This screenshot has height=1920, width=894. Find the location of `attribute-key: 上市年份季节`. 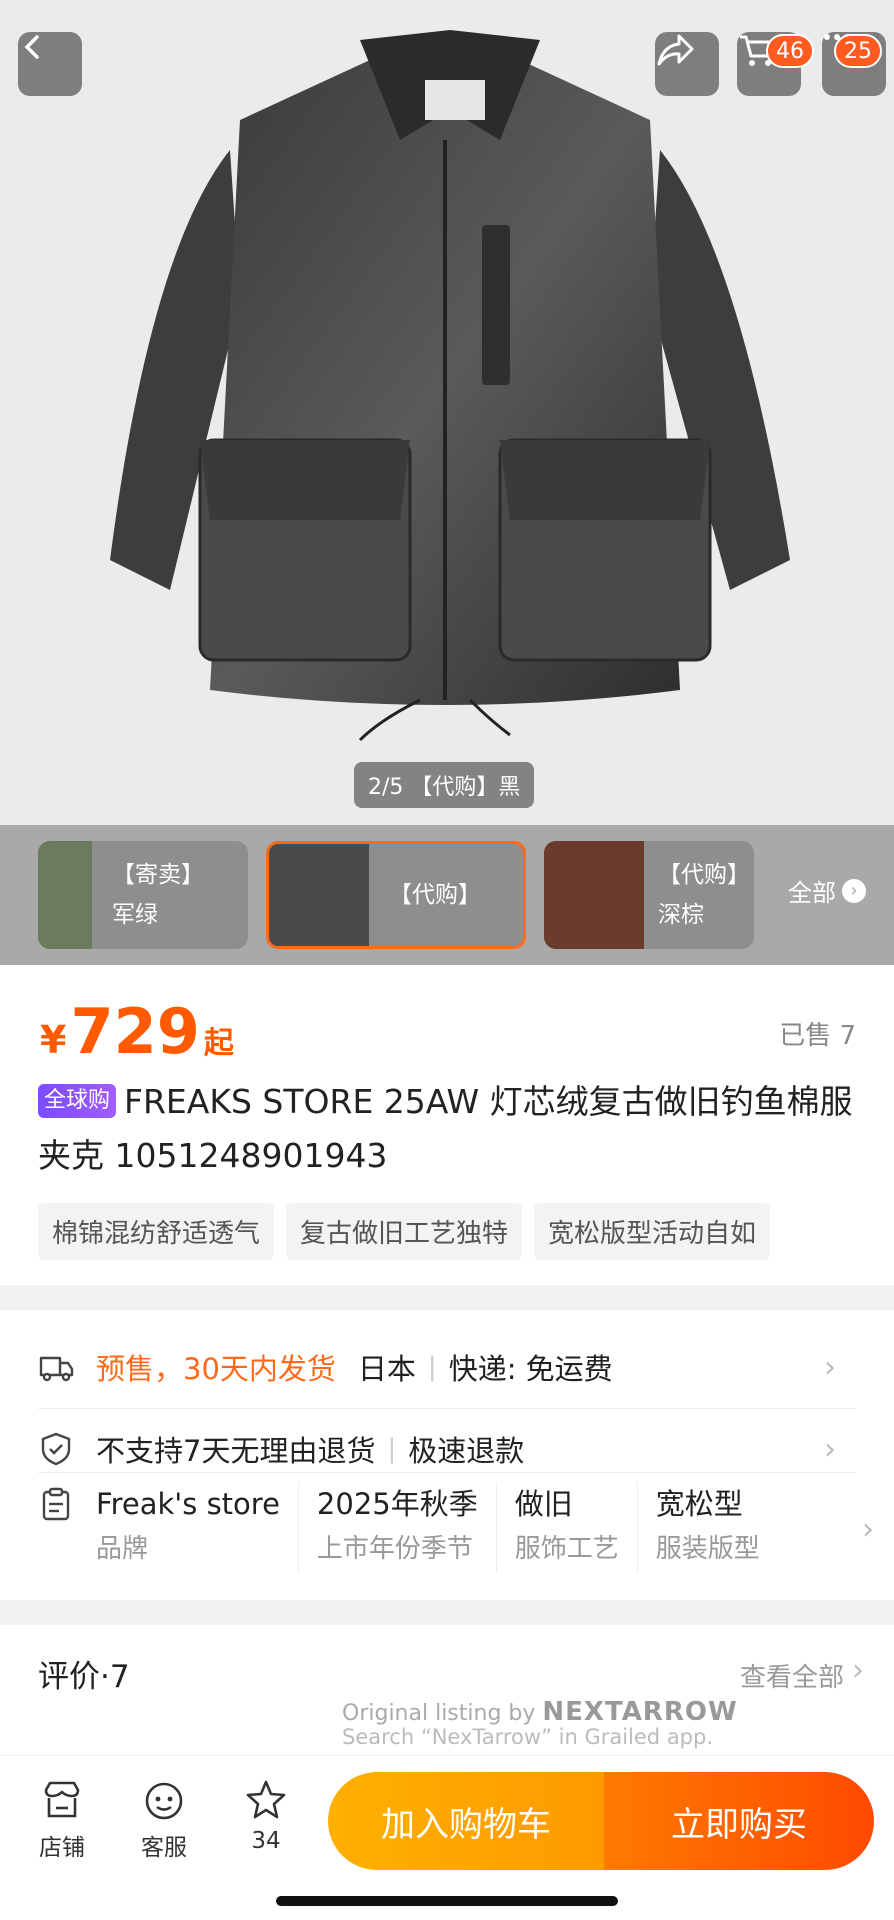

attribute-key: 上市年份季节 is located at coordinates (394, 1549).